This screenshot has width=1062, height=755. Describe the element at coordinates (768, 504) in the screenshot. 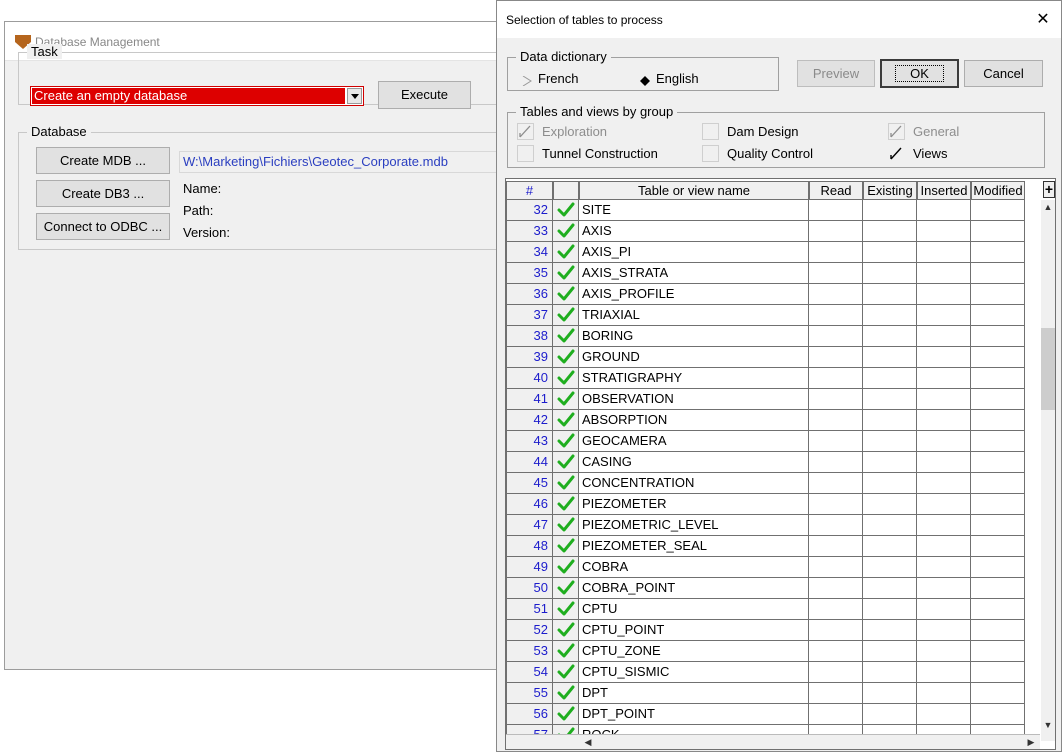

I see `table-row: 46 PIEZOMETER` at that location.